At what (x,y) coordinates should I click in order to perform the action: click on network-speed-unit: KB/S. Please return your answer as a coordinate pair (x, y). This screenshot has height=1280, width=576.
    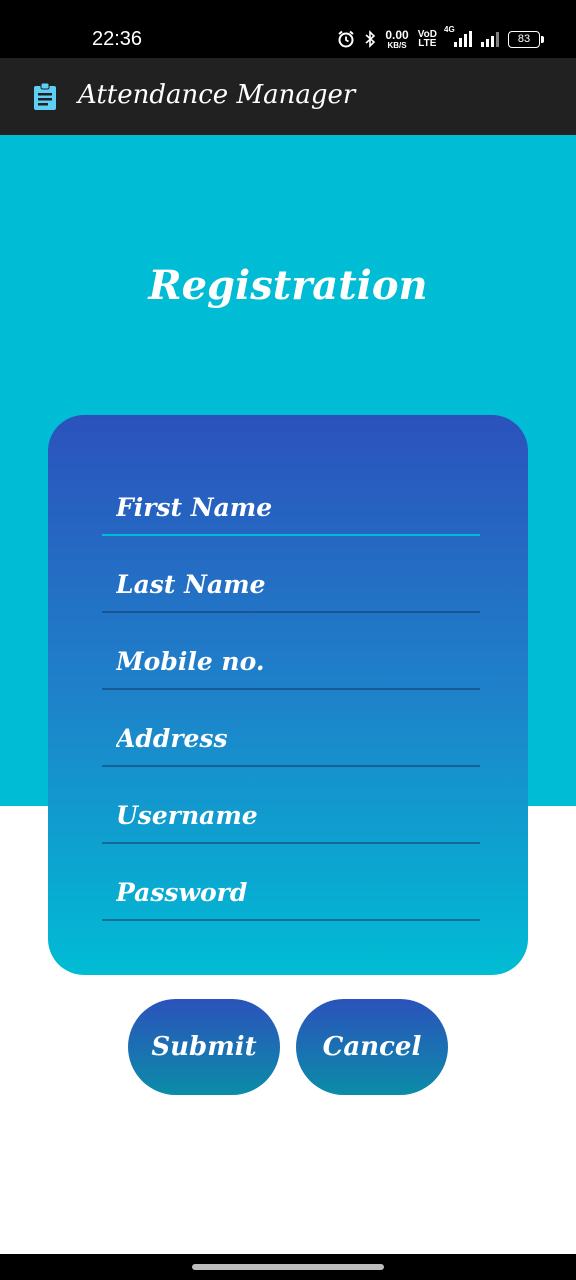
    Looking at the image, I should click on (397, 45).